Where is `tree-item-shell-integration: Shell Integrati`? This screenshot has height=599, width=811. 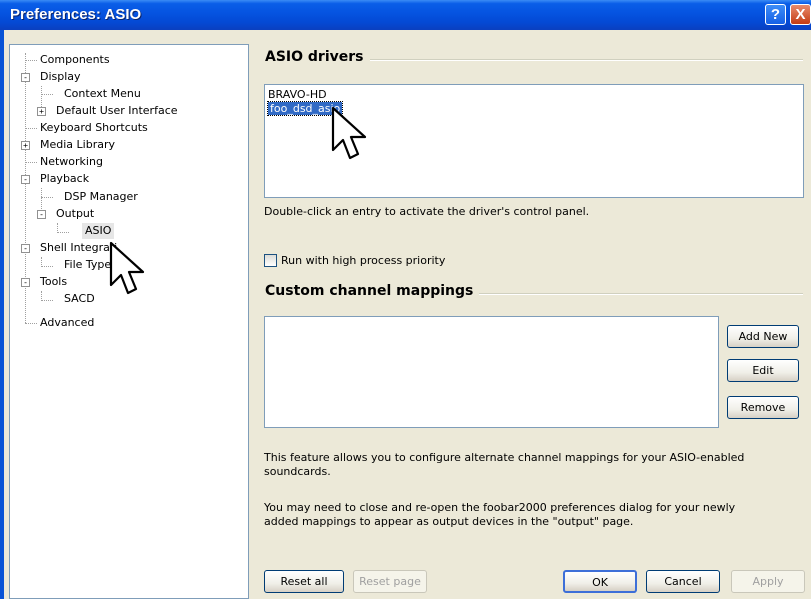
tree-item-shell-integration: Shell Integrati is located at coordinates (78, 248).